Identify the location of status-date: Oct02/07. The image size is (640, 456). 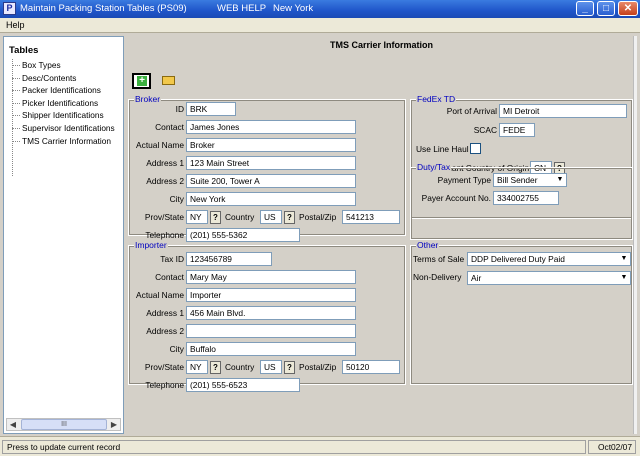
(612, 447).